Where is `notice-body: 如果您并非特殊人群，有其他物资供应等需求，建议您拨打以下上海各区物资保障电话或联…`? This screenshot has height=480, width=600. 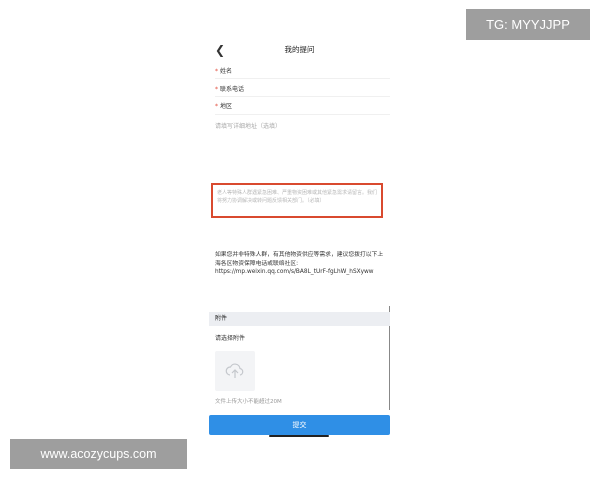
notice-body: 如果您并非特殊人群，有其他物资供应等需求，建议您拨打以下上海各区物资保障电话或联… is located at coordinates (299, 259).